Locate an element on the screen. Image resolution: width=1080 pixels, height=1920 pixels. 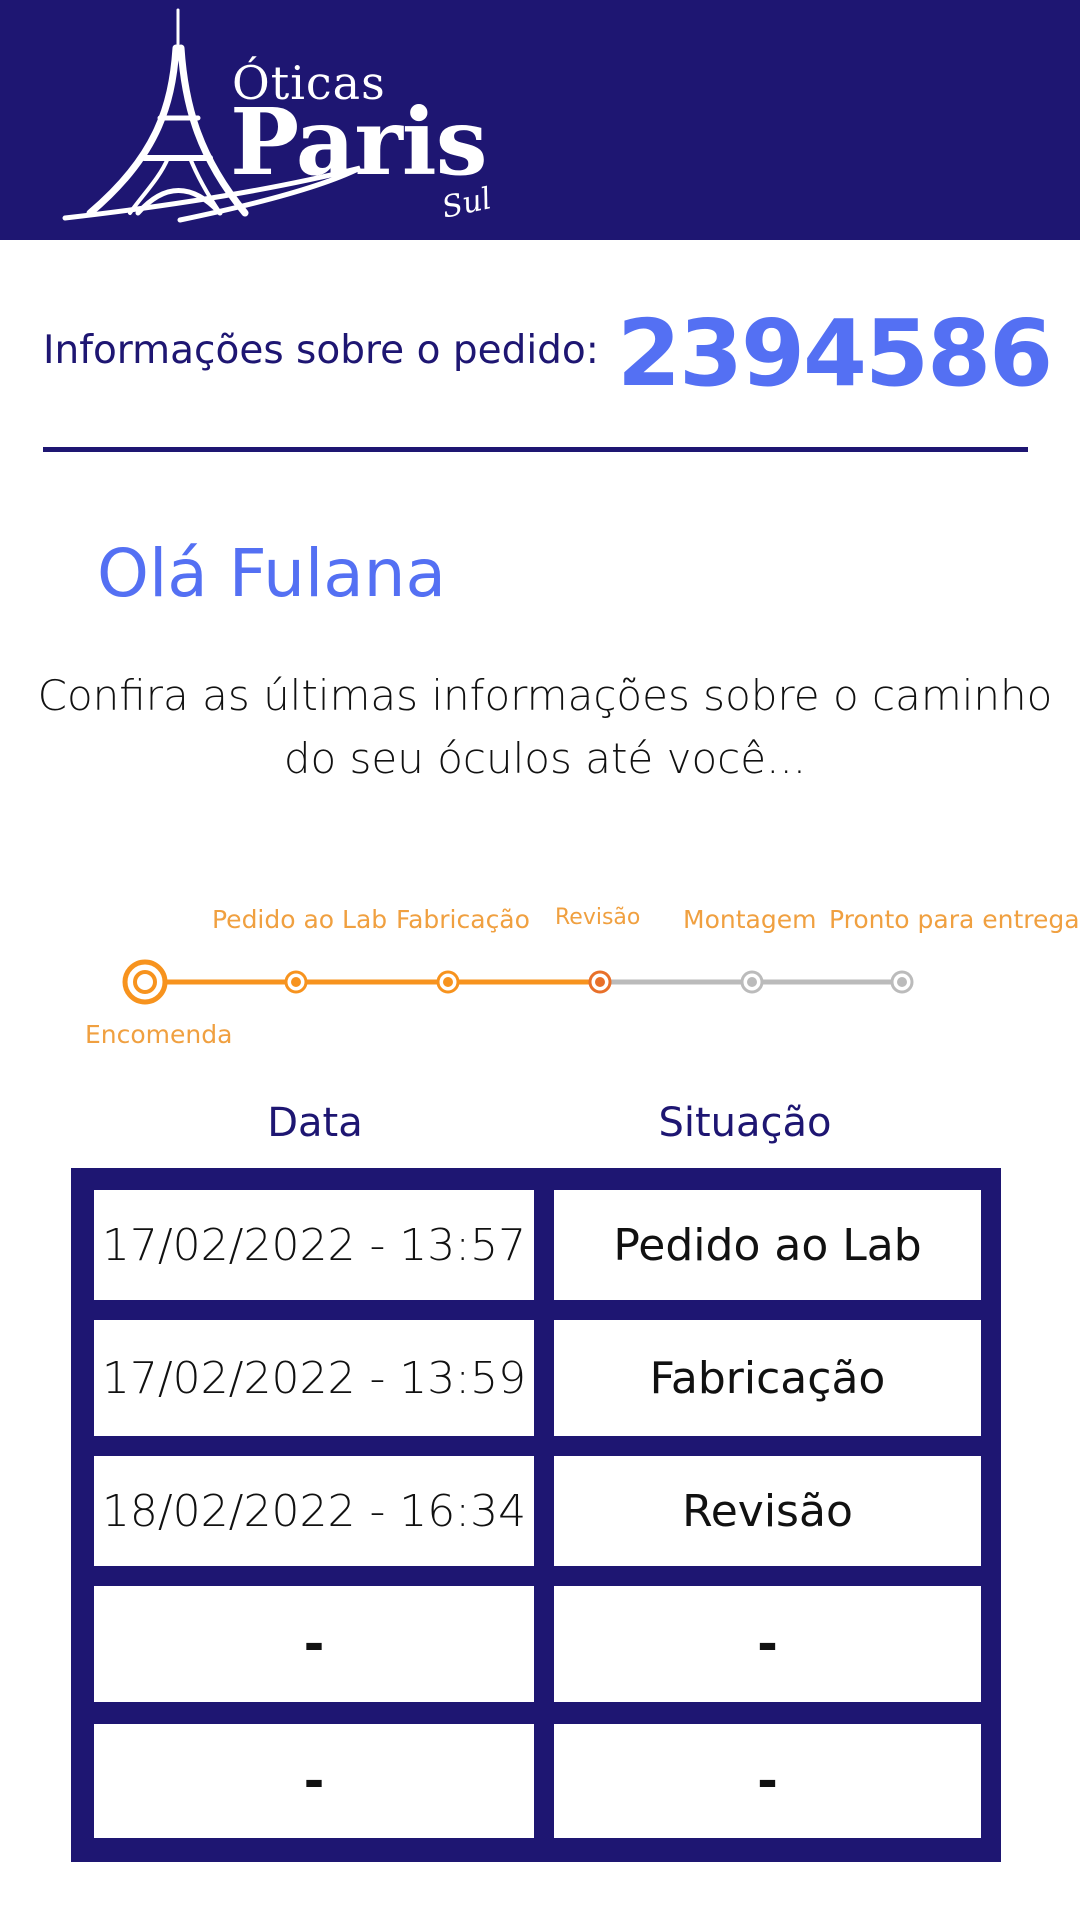
order-info-label: Informações sobre o pedido: is located at coordinates (321, 350).